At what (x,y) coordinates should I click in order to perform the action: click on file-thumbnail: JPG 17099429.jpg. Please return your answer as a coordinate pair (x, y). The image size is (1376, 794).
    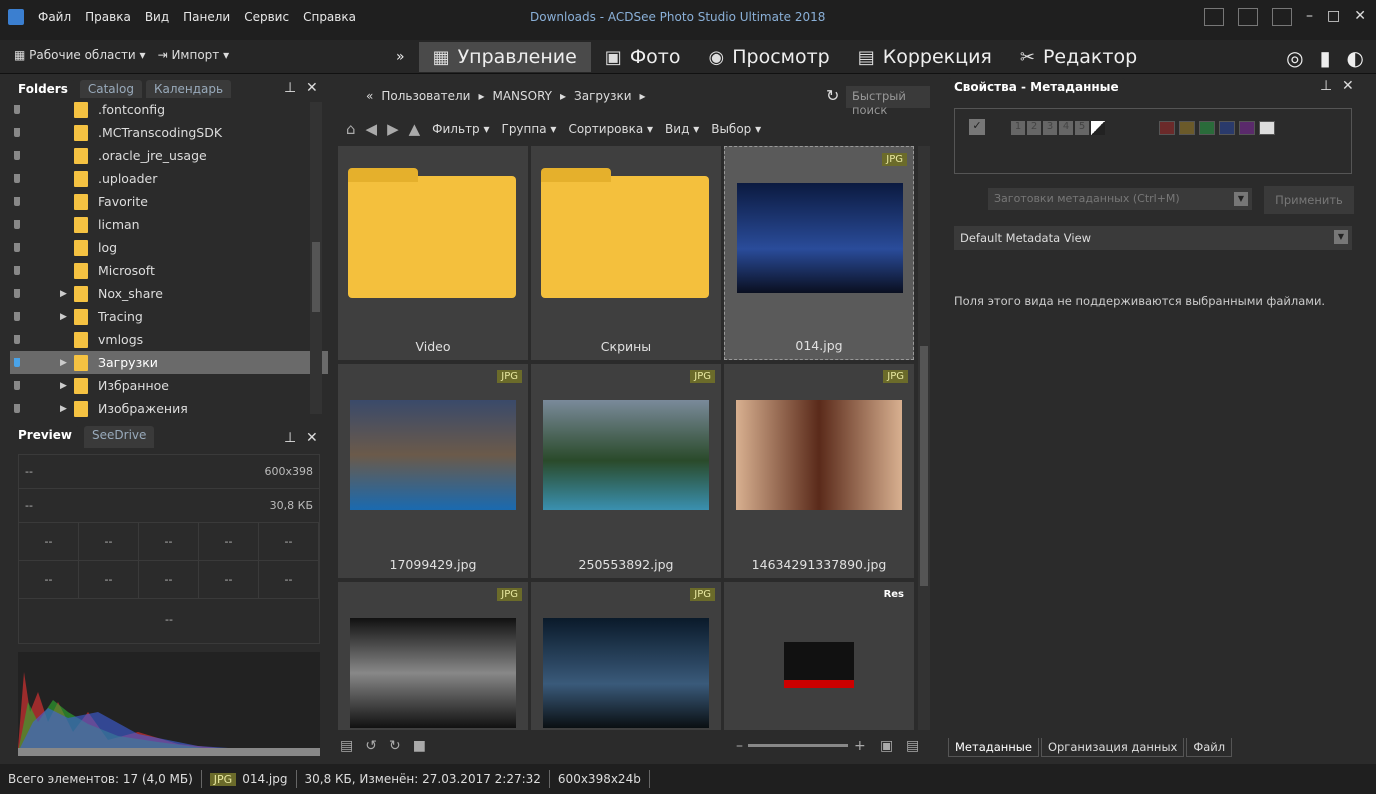
    Looking at the image, I should click on (433, 471).